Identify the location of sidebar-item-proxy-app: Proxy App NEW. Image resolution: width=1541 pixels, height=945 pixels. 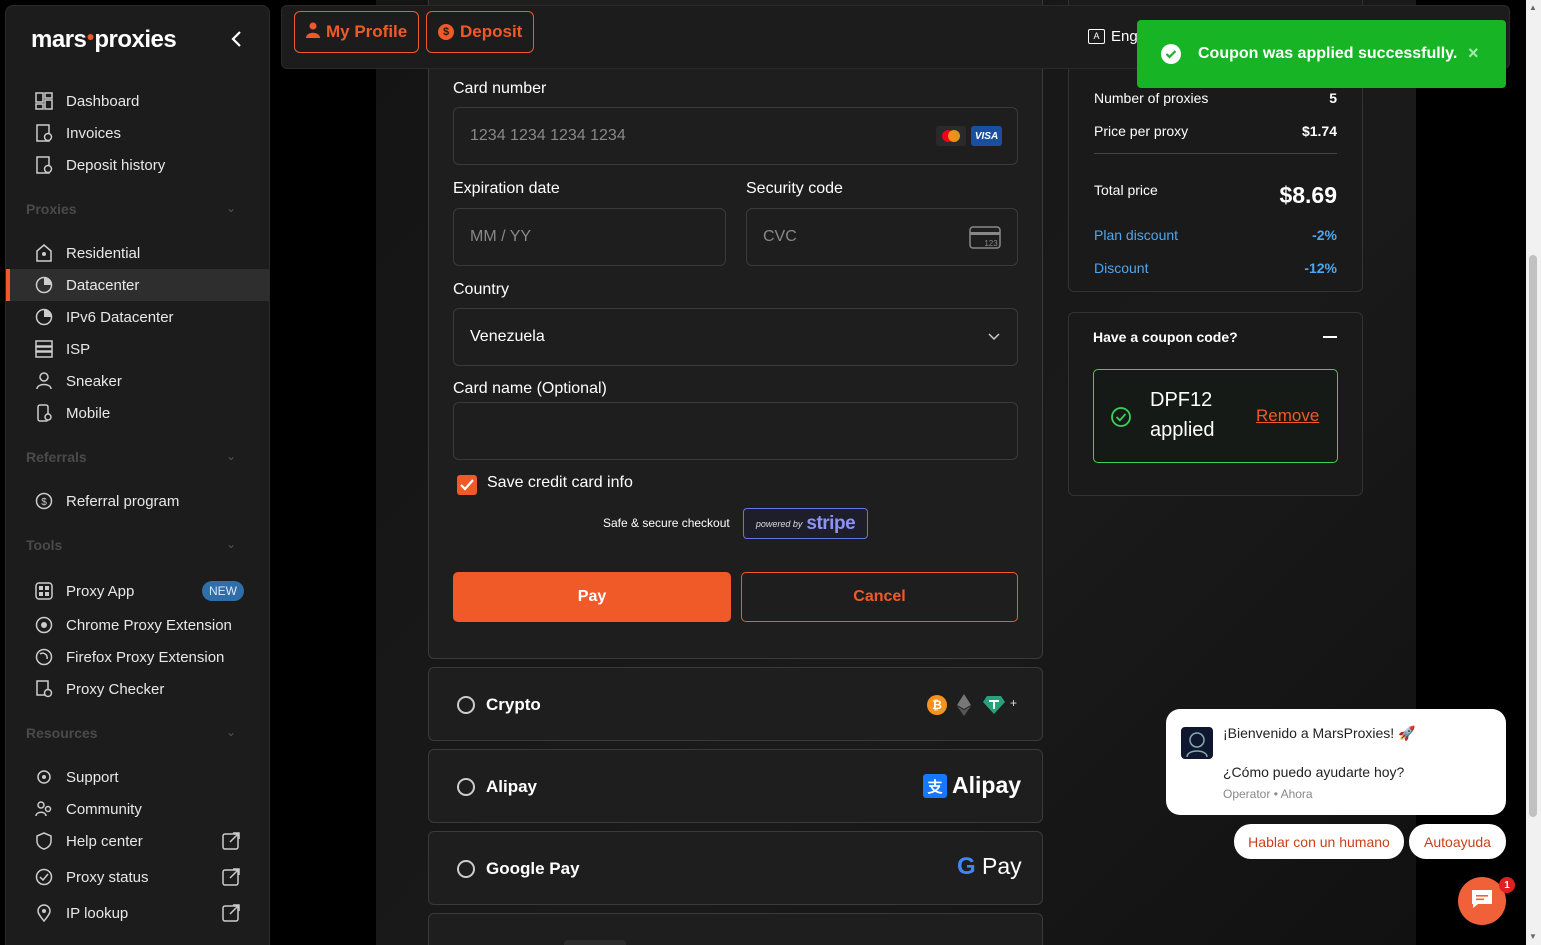
(137, 591).